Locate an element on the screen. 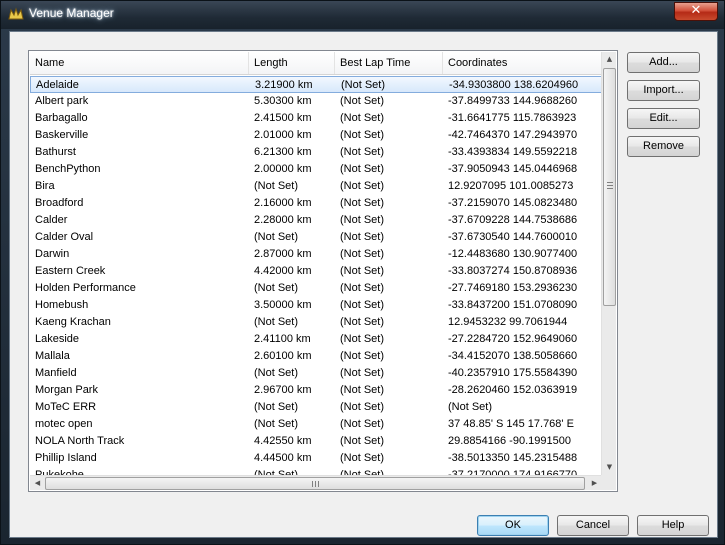 The height and width of the screenshot is (545, 725). cell-coordinates: -33.8037274 150.8708936 is located at coordinates (513, 271).